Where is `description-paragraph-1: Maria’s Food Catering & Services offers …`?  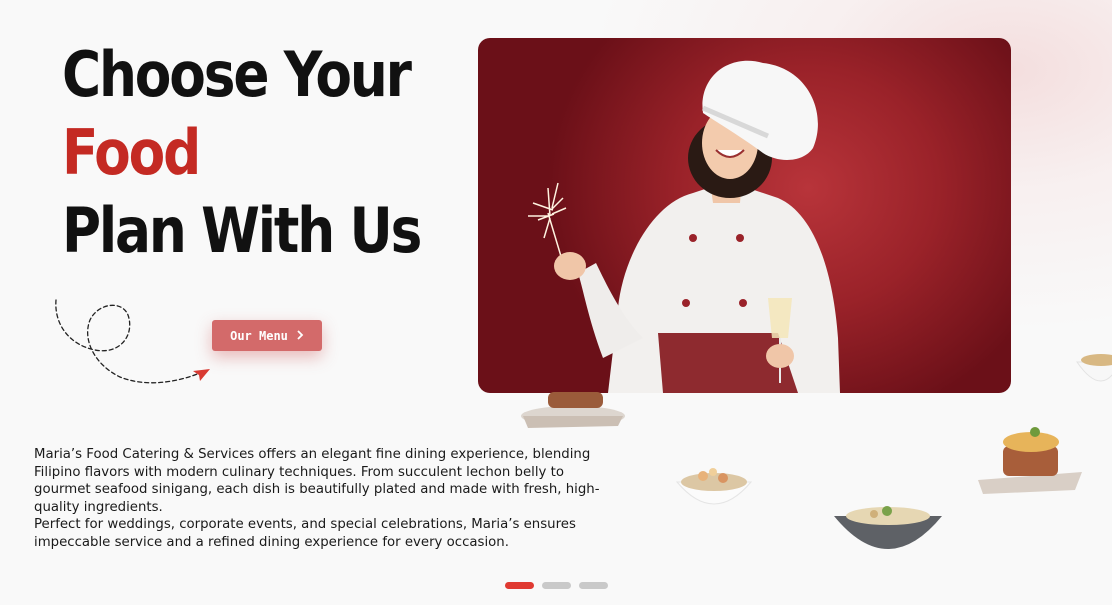
description-paragraph-1: Maria’s Food Catering & Services offers … is located at coordinates (317, 481).